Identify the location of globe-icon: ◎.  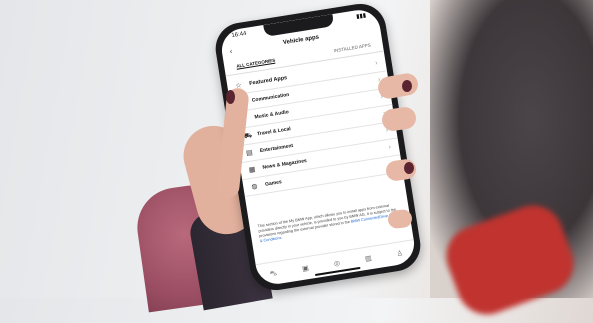
(336, 263).